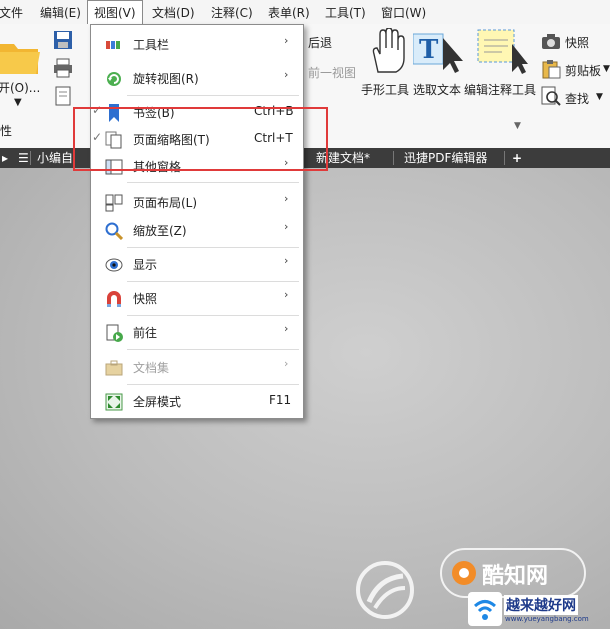  I want to click on wifi-logo-icon, so click(485, 610).